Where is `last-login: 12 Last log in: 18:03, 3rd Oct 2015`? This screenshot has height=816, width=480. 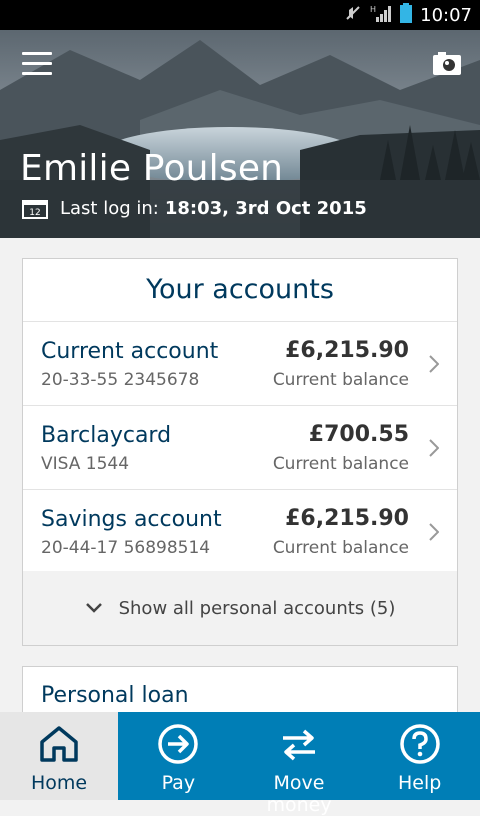
last-login: 12 Last log in: 18:03, 3rd Oct 2015 is located at coordinates (194, 208).